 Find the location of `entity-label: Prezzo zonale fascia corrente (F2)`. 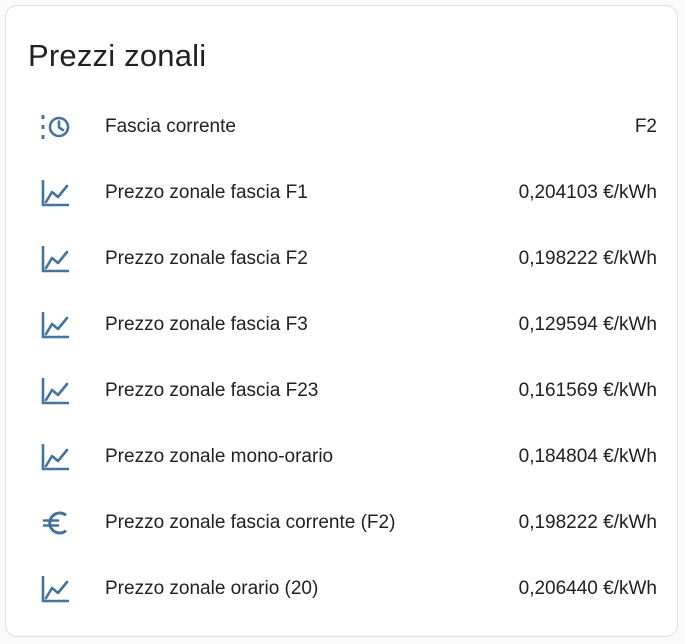

entity-label: Prezzo zonale fascia corrente (F2) is located at coordinates (250, 522).